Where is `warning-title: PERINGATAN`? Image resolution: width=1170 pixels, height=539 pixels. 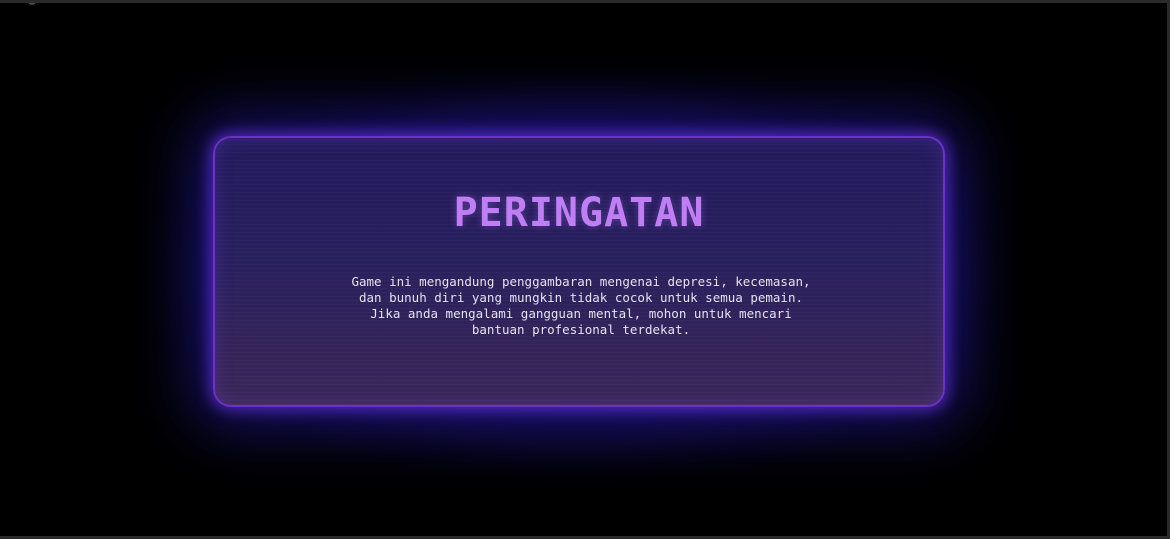
warning-title: PERINGATAN is located at coordinates (579, 213).